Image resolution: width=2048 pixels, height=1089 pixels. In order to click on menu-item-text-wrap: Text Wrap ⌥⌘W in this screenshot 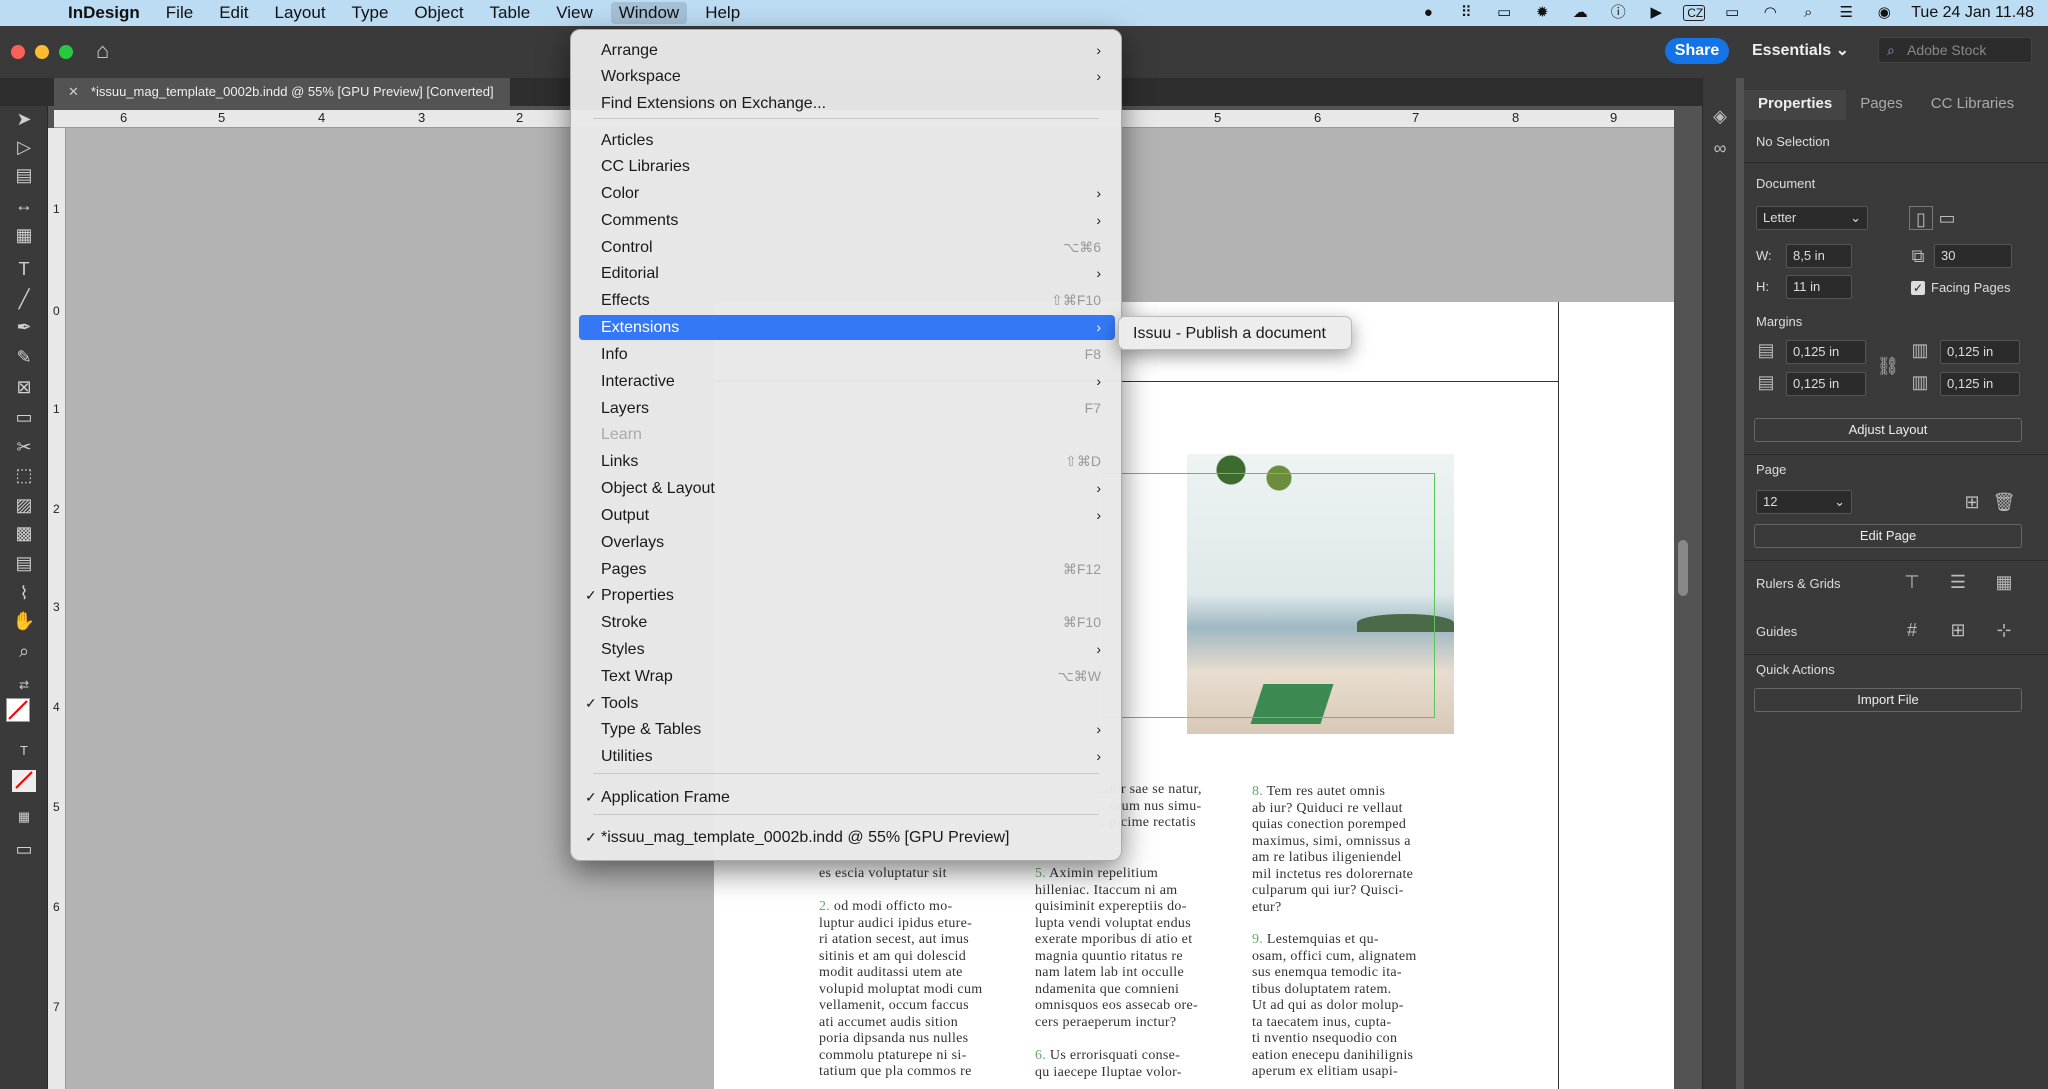, I will do `click(847, 676)`.